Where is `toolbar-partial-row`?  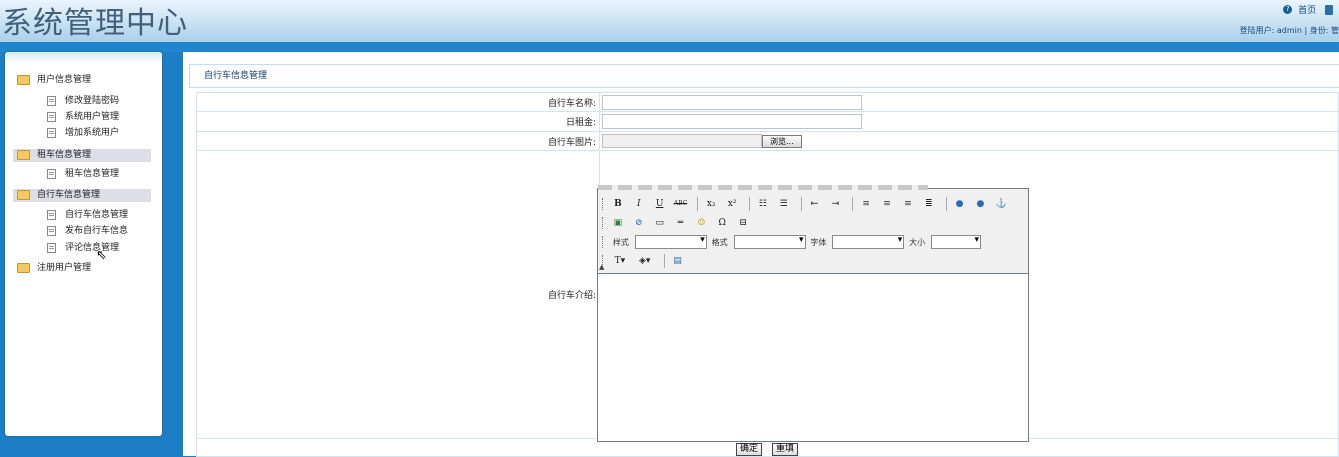
toolbar-partial-row is located at coordinates (763, 187).